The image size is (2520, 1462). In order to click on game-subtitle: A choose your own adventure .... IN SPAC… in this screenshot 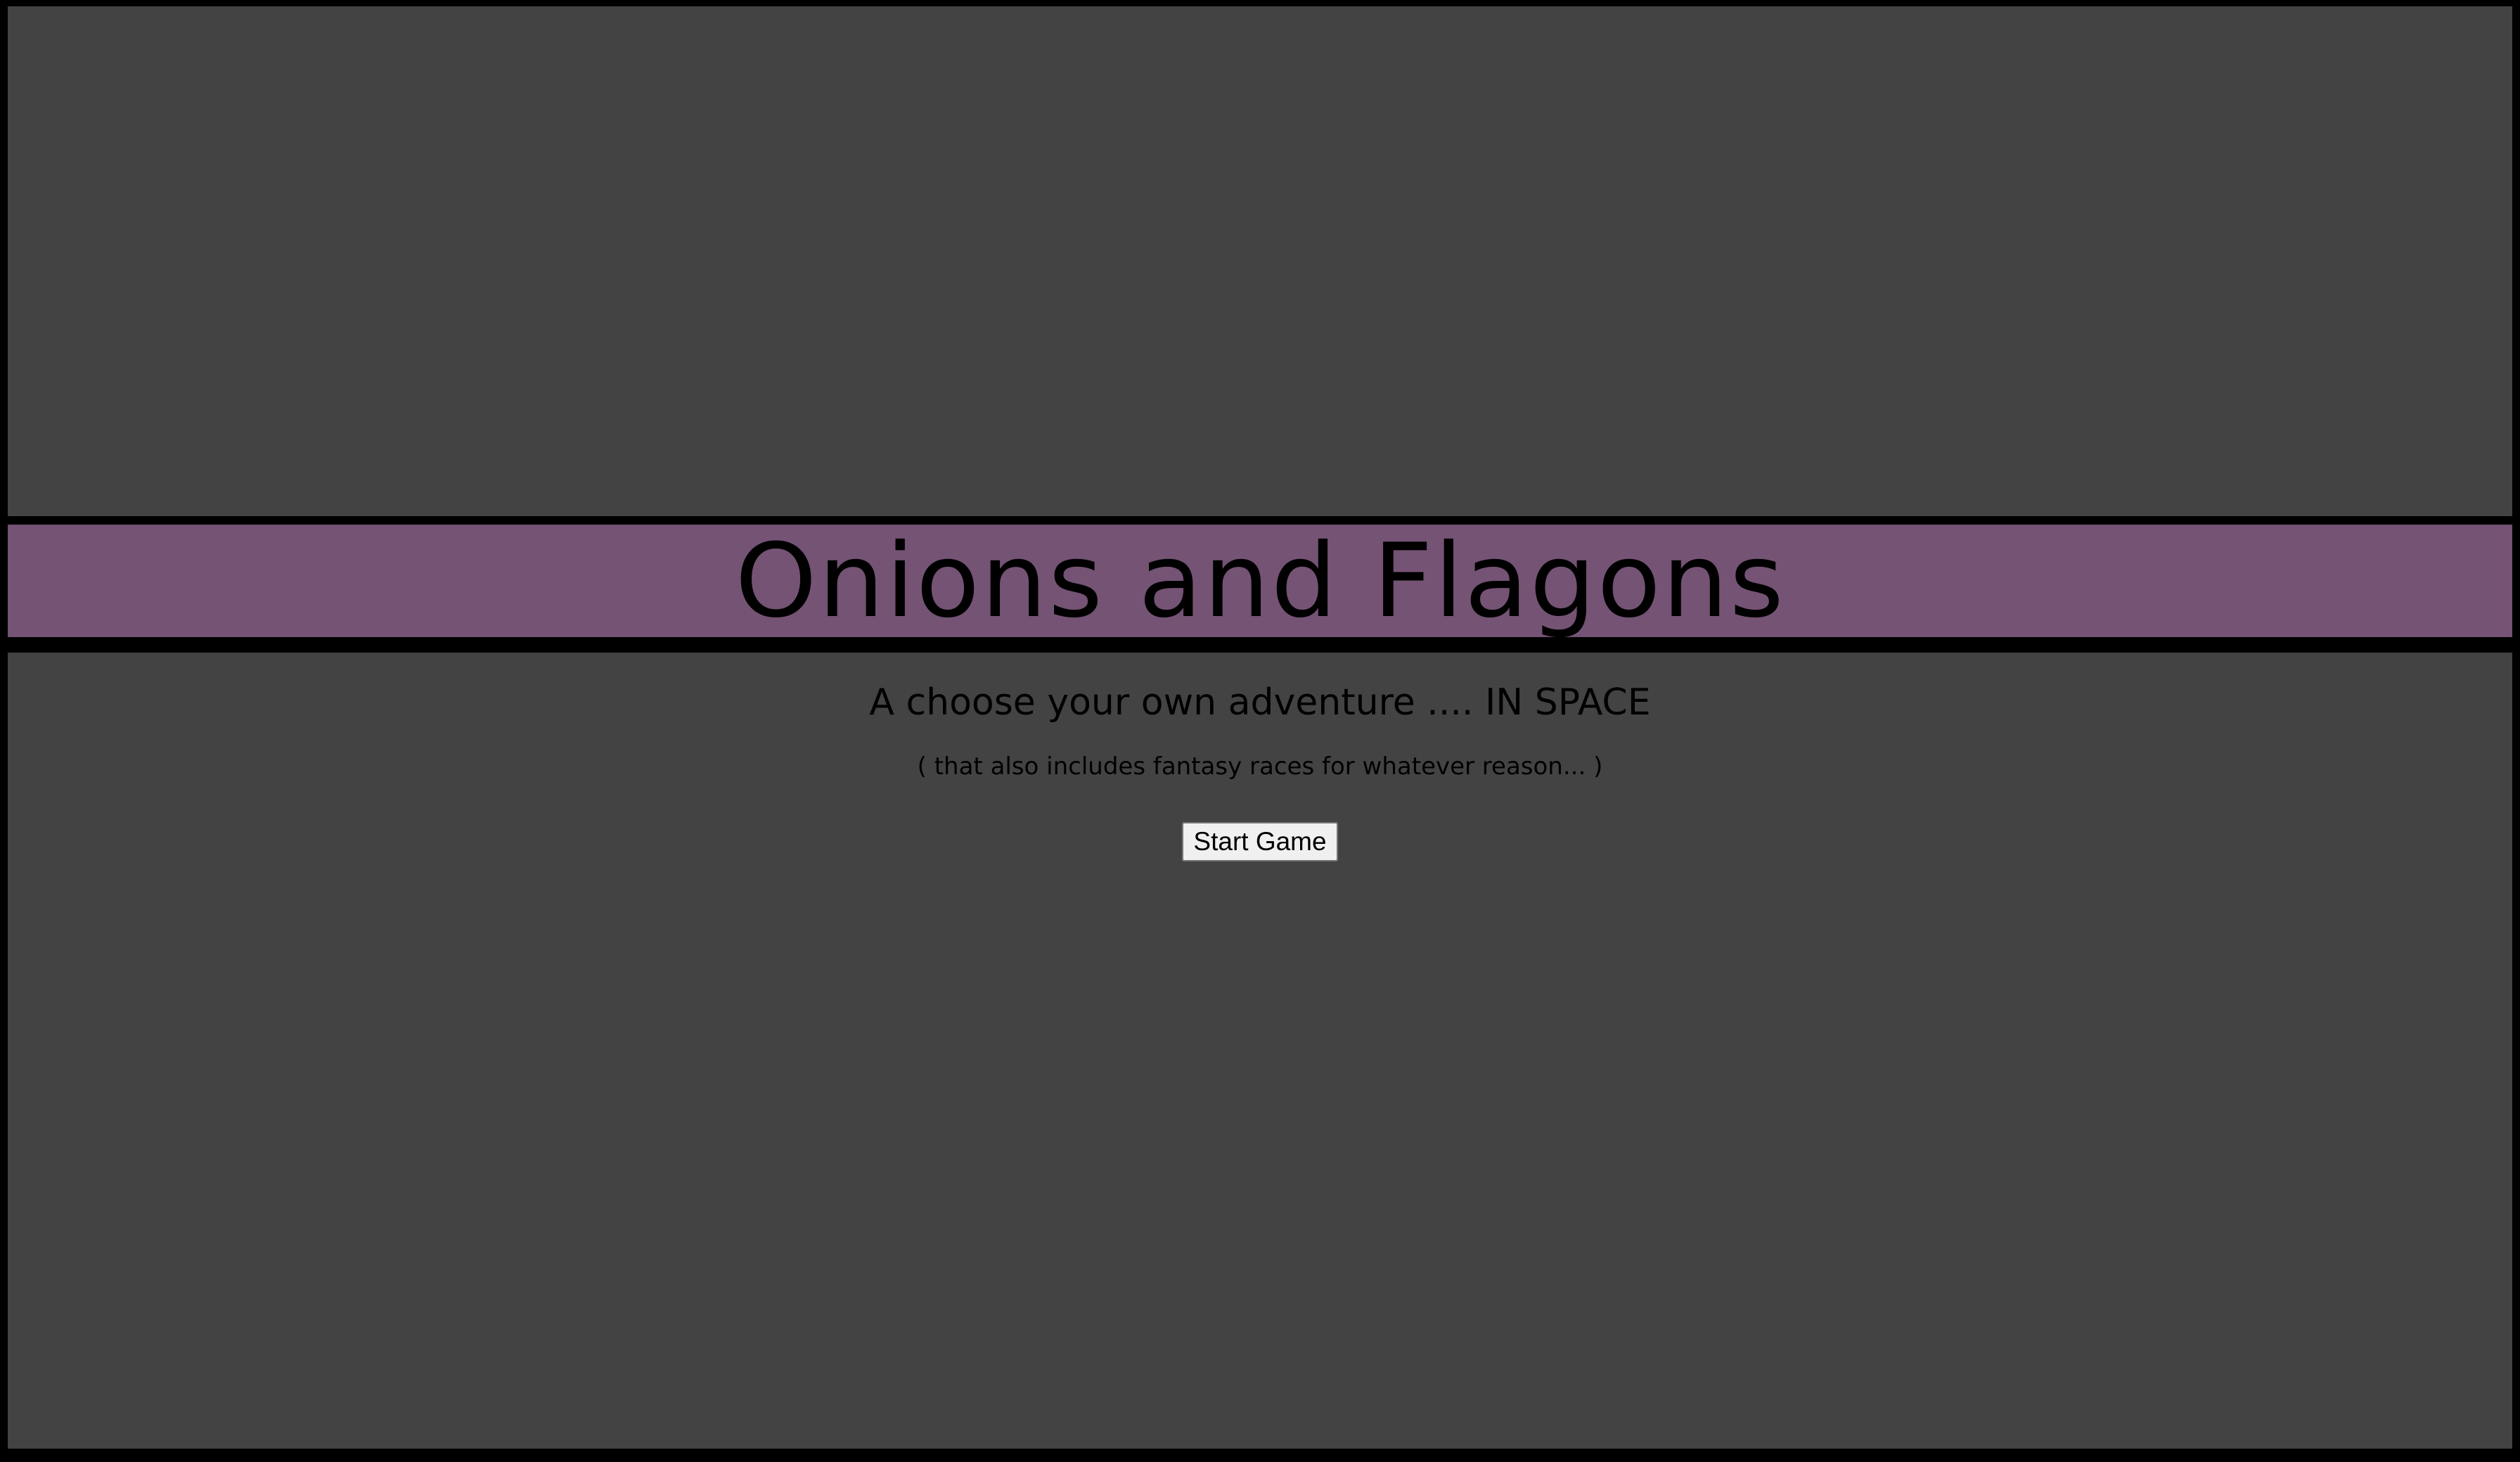, I will do `click(1260, 702)`.